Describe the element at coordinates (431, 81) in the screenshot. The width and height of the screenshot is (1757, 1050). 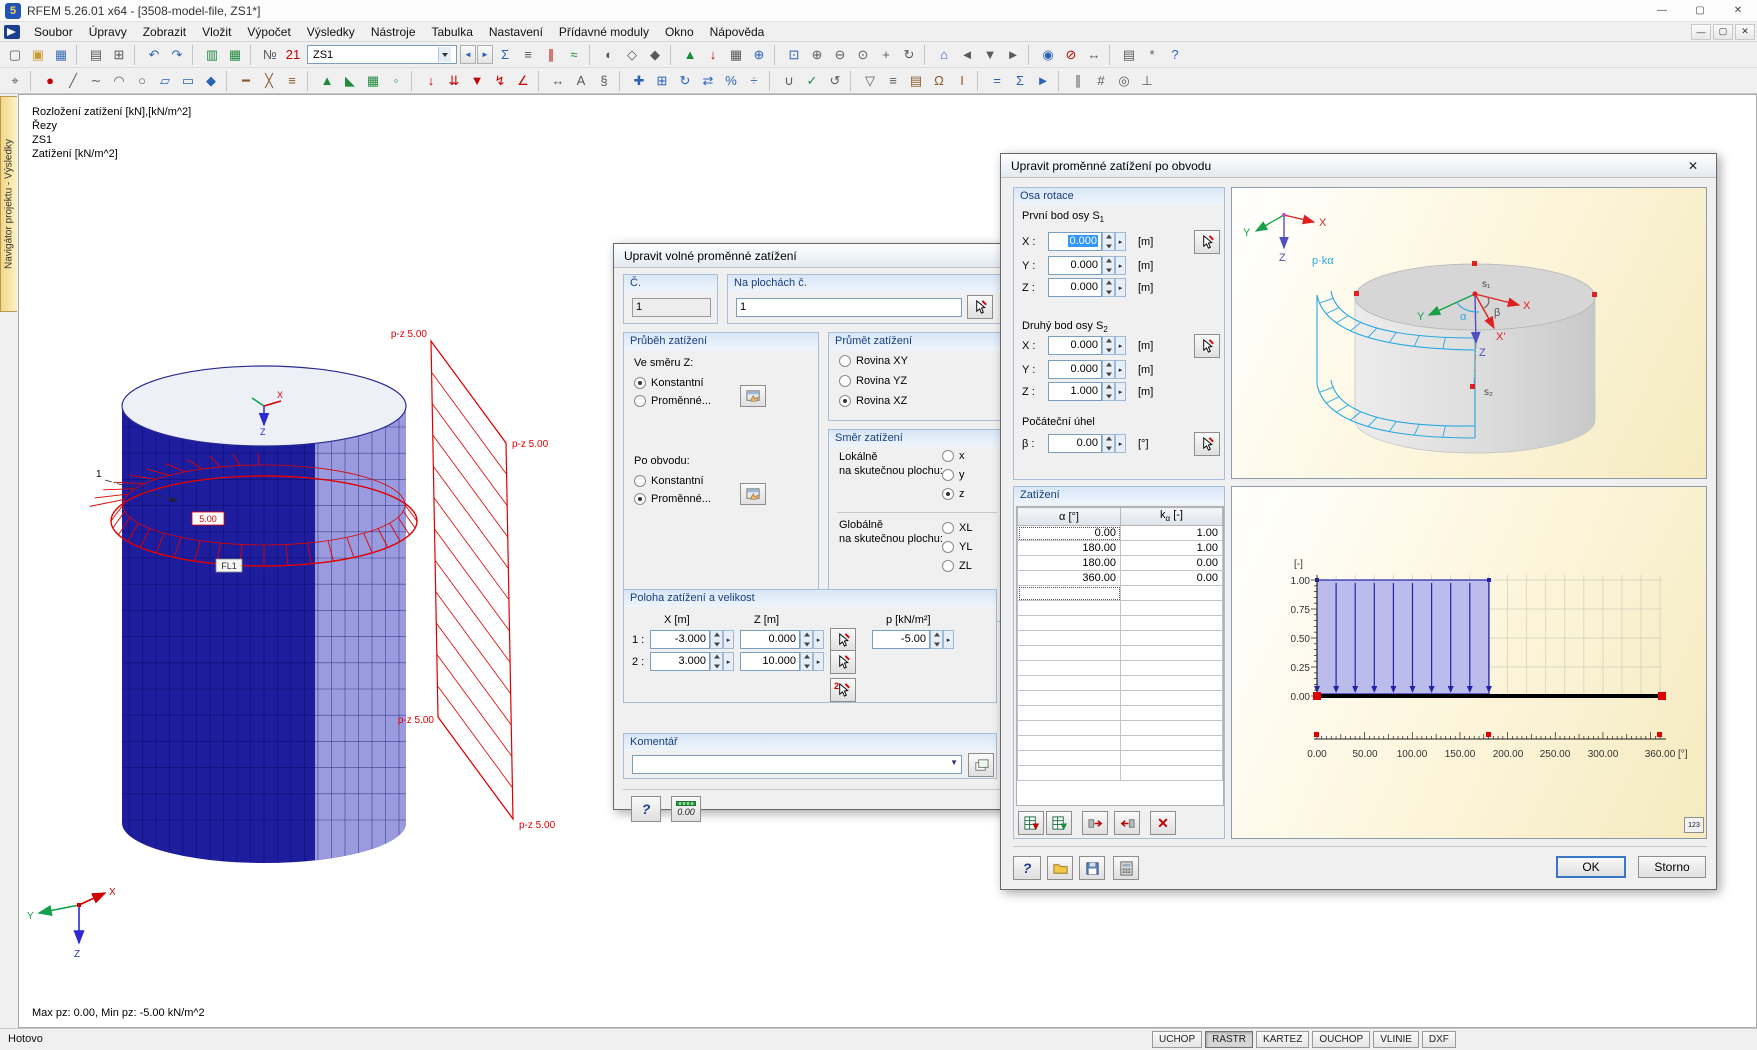
I see `nodal-load-icon: ↓` at that location.